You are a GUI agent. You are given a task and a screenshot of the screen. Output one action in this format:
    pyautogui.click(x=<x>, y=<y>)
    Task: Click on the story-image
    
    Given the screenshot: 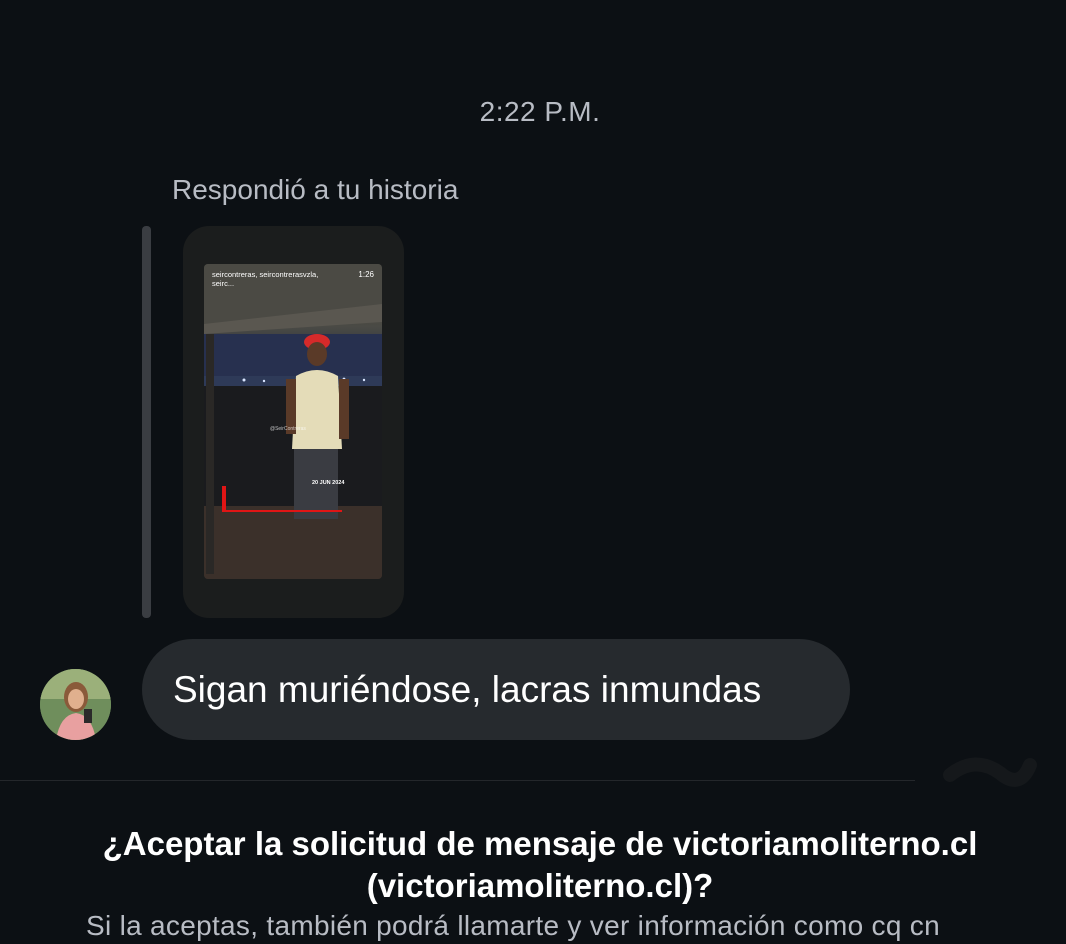 What is the action you would take?
    pyautogui.click(x=293, y=421)
    